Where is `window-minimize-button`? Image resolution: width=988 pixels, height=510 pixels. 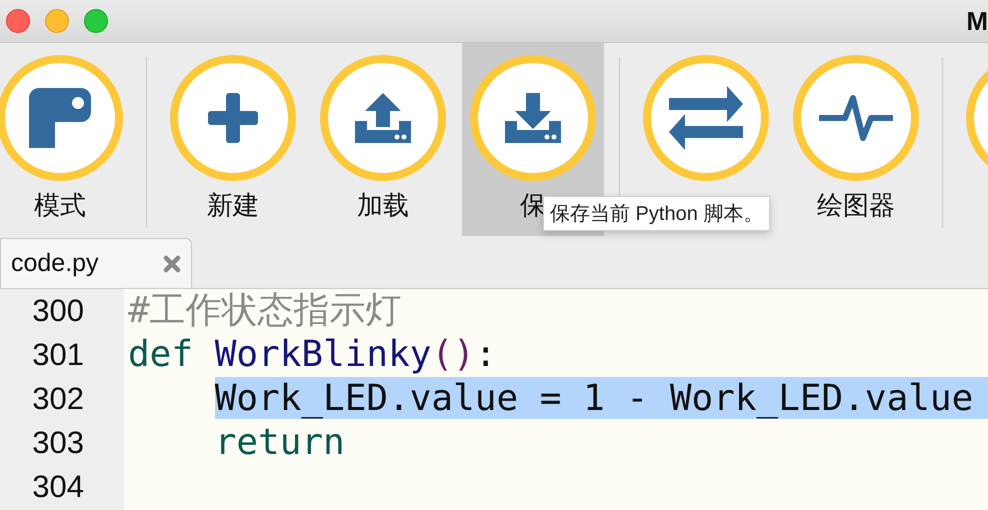 window-minimize-button is located at coordinates (57, 21).